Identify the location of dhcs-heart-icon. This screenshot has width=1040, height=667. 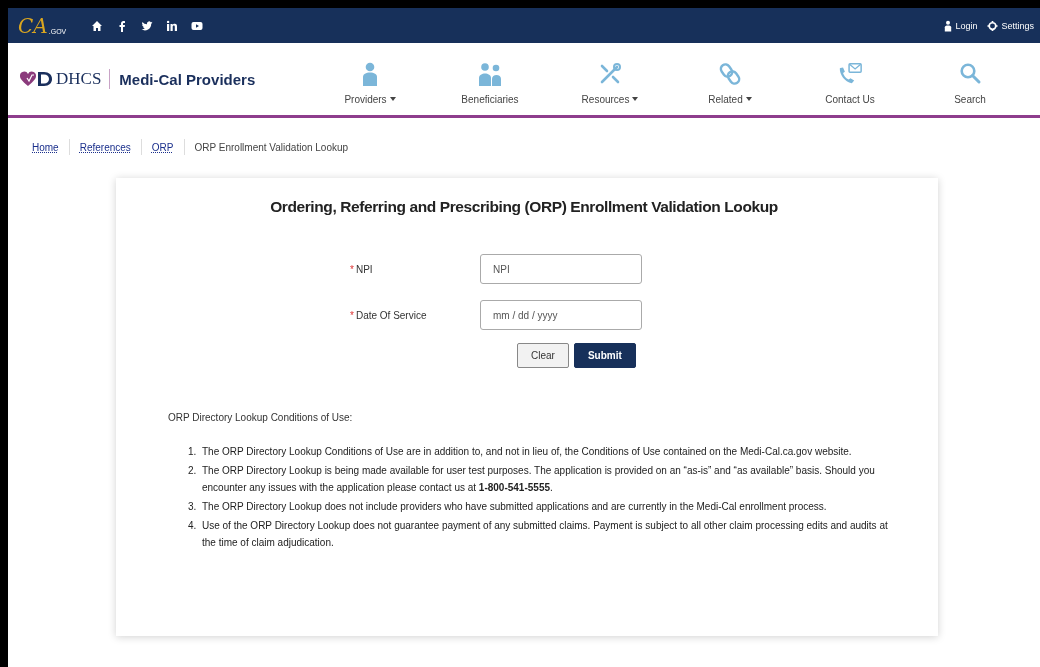
(37, 79).